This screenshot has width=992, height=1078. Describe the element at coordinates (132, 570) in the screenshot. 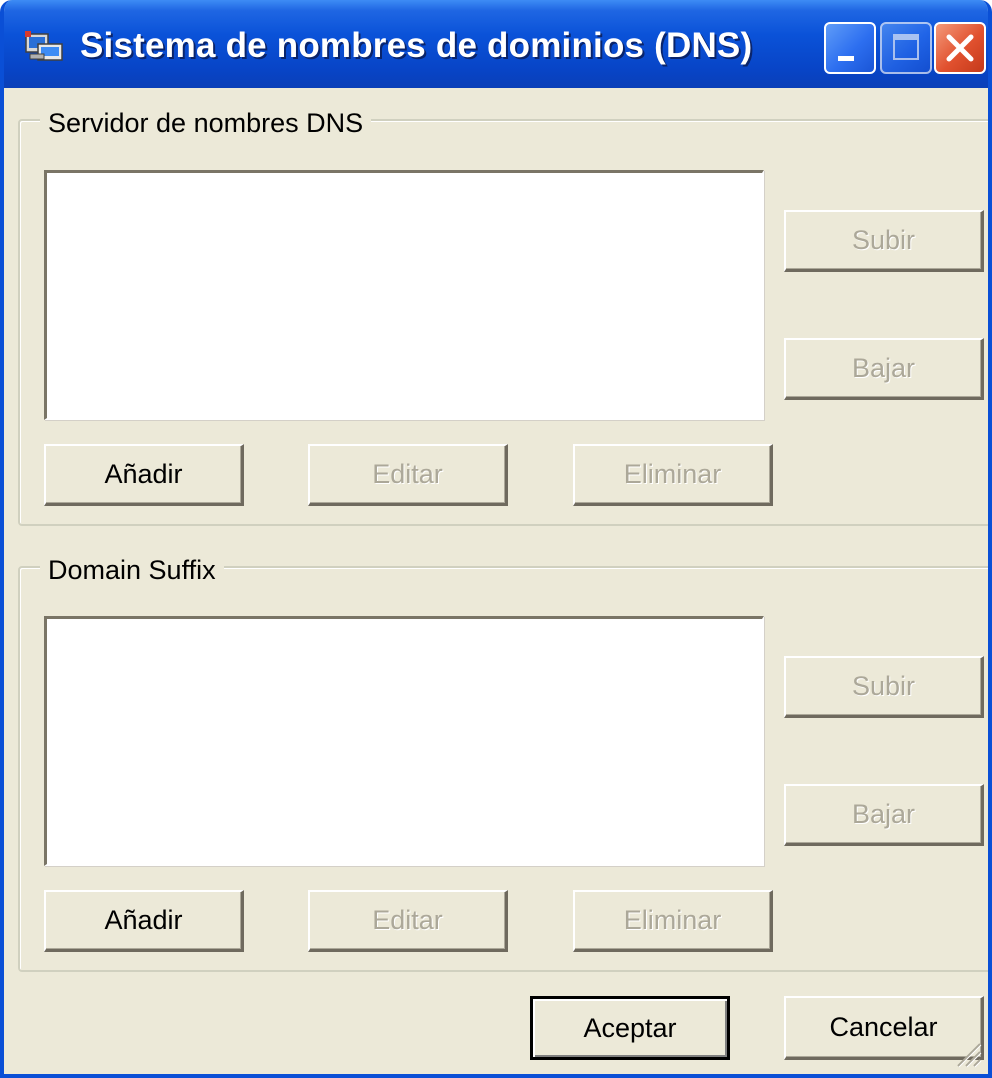

I see `domain-suffix-label: Domain Suffix` at that location.